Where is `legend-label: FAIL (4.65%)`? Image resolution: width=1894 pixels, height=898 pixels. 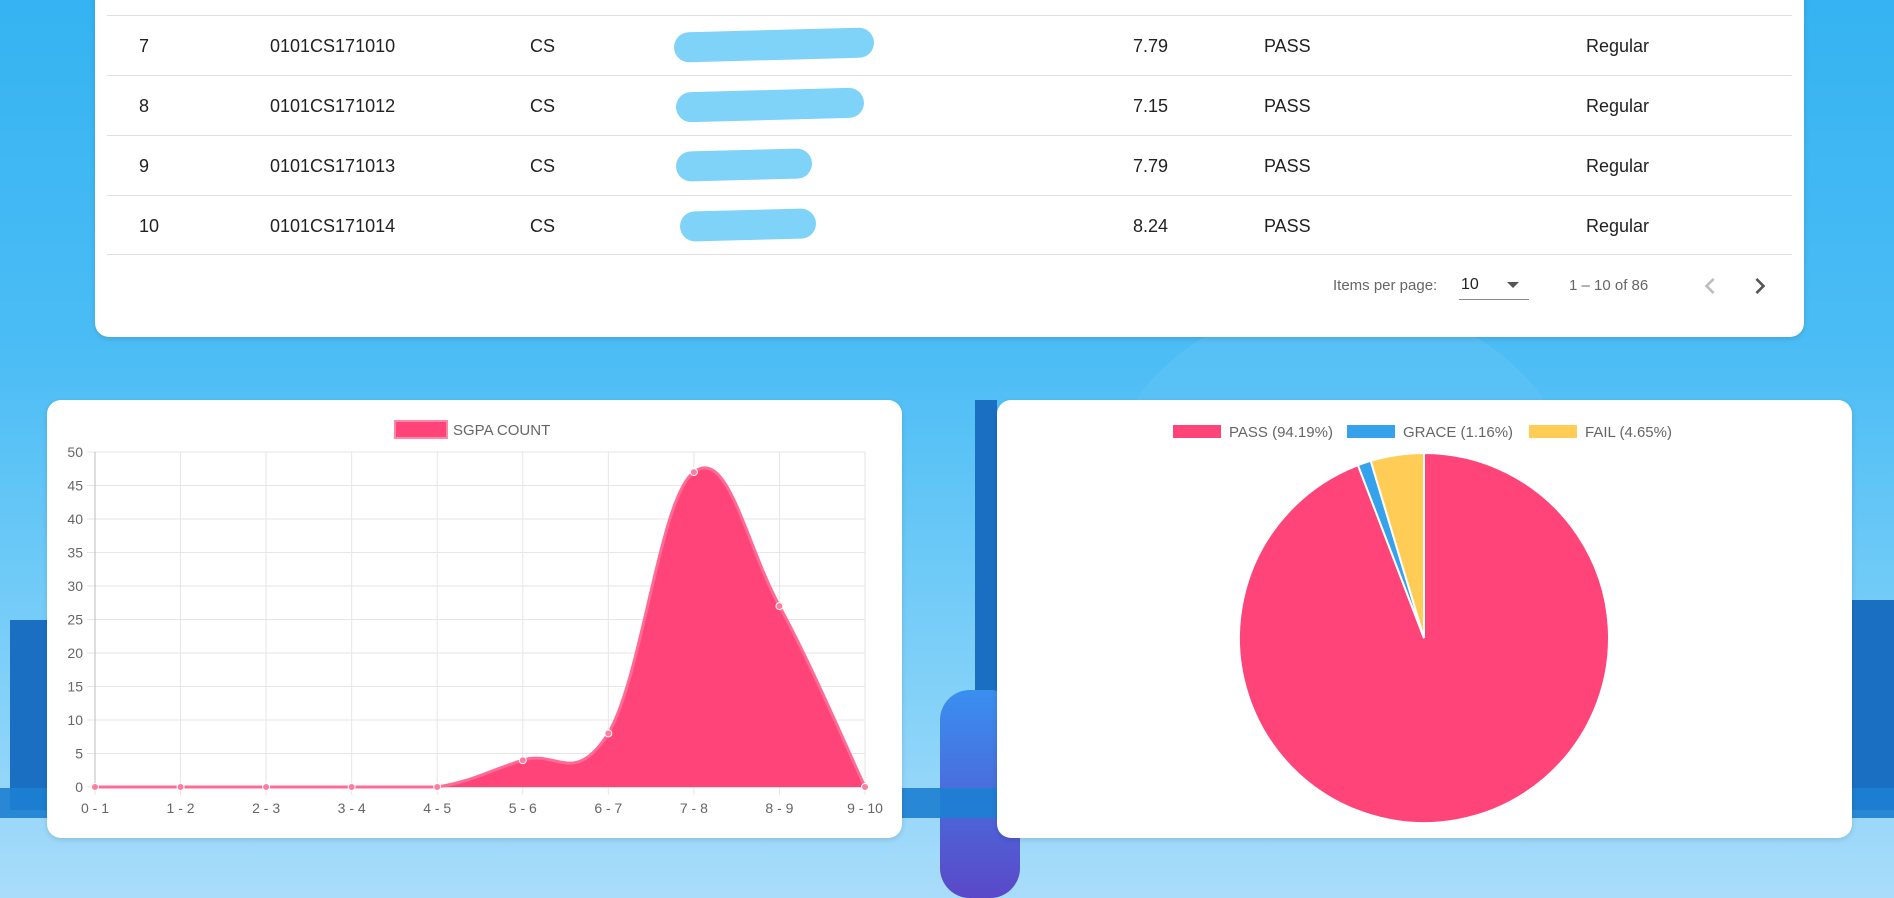
legend-label: FAIL (4.65%) is located at coordinates (1628, 432).